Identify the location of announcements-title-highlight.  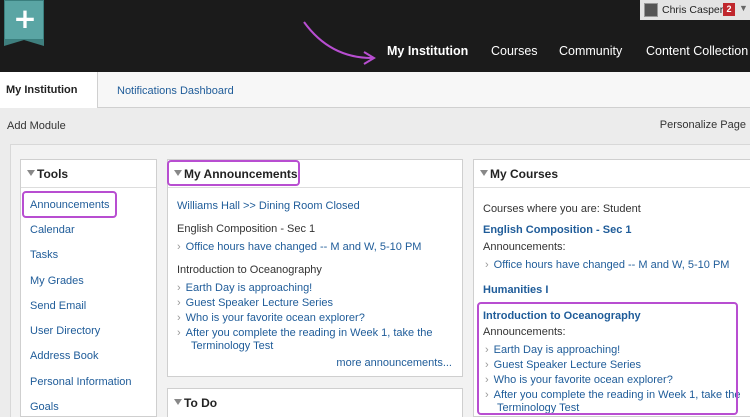
(233, 173).